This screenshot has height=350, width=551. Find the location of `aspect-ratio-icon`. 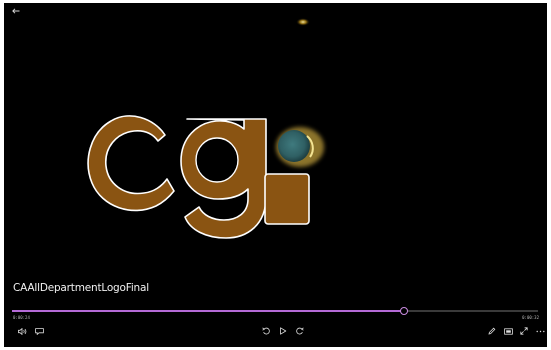

aspect-ratio-icon is located at coordinates (508, 331).